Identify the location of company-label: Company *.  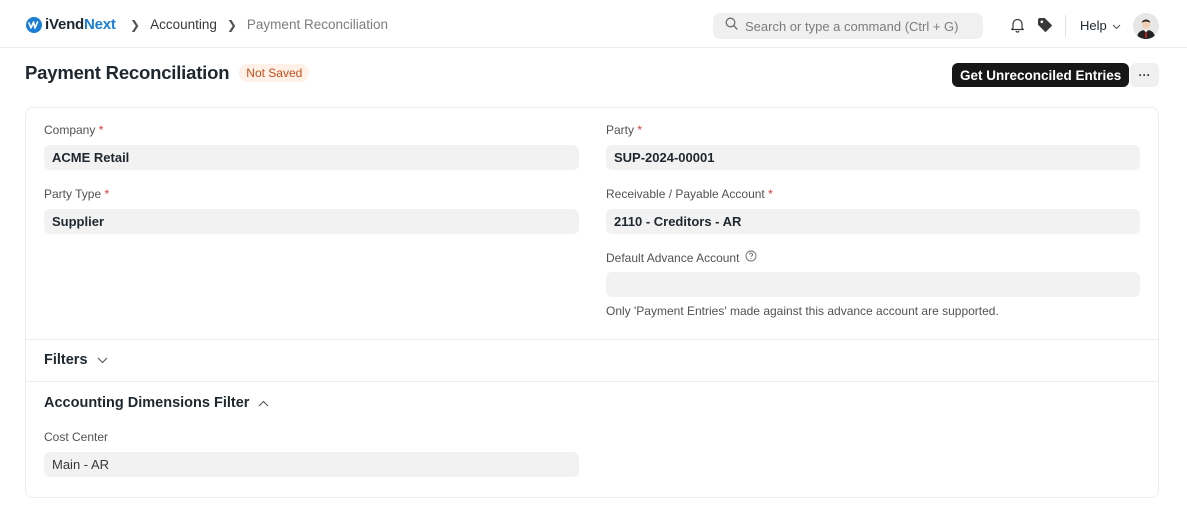
(74, 130).